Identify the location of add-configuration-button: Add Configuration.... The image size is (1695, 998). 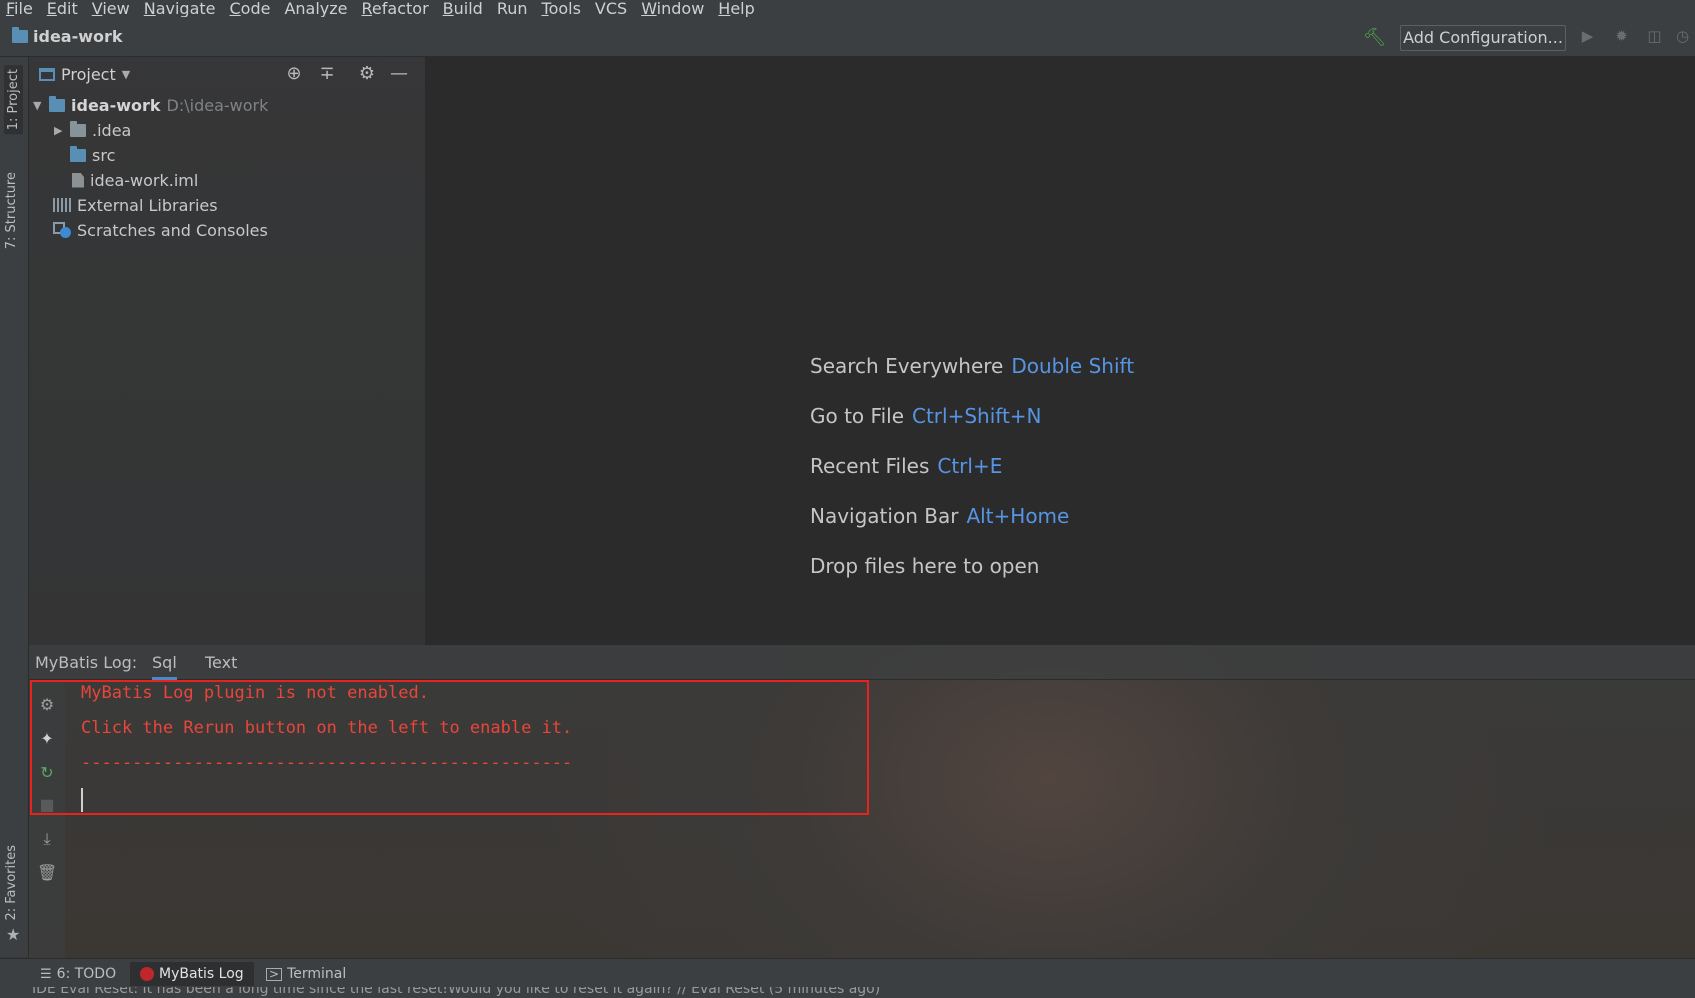
(1483, 38).